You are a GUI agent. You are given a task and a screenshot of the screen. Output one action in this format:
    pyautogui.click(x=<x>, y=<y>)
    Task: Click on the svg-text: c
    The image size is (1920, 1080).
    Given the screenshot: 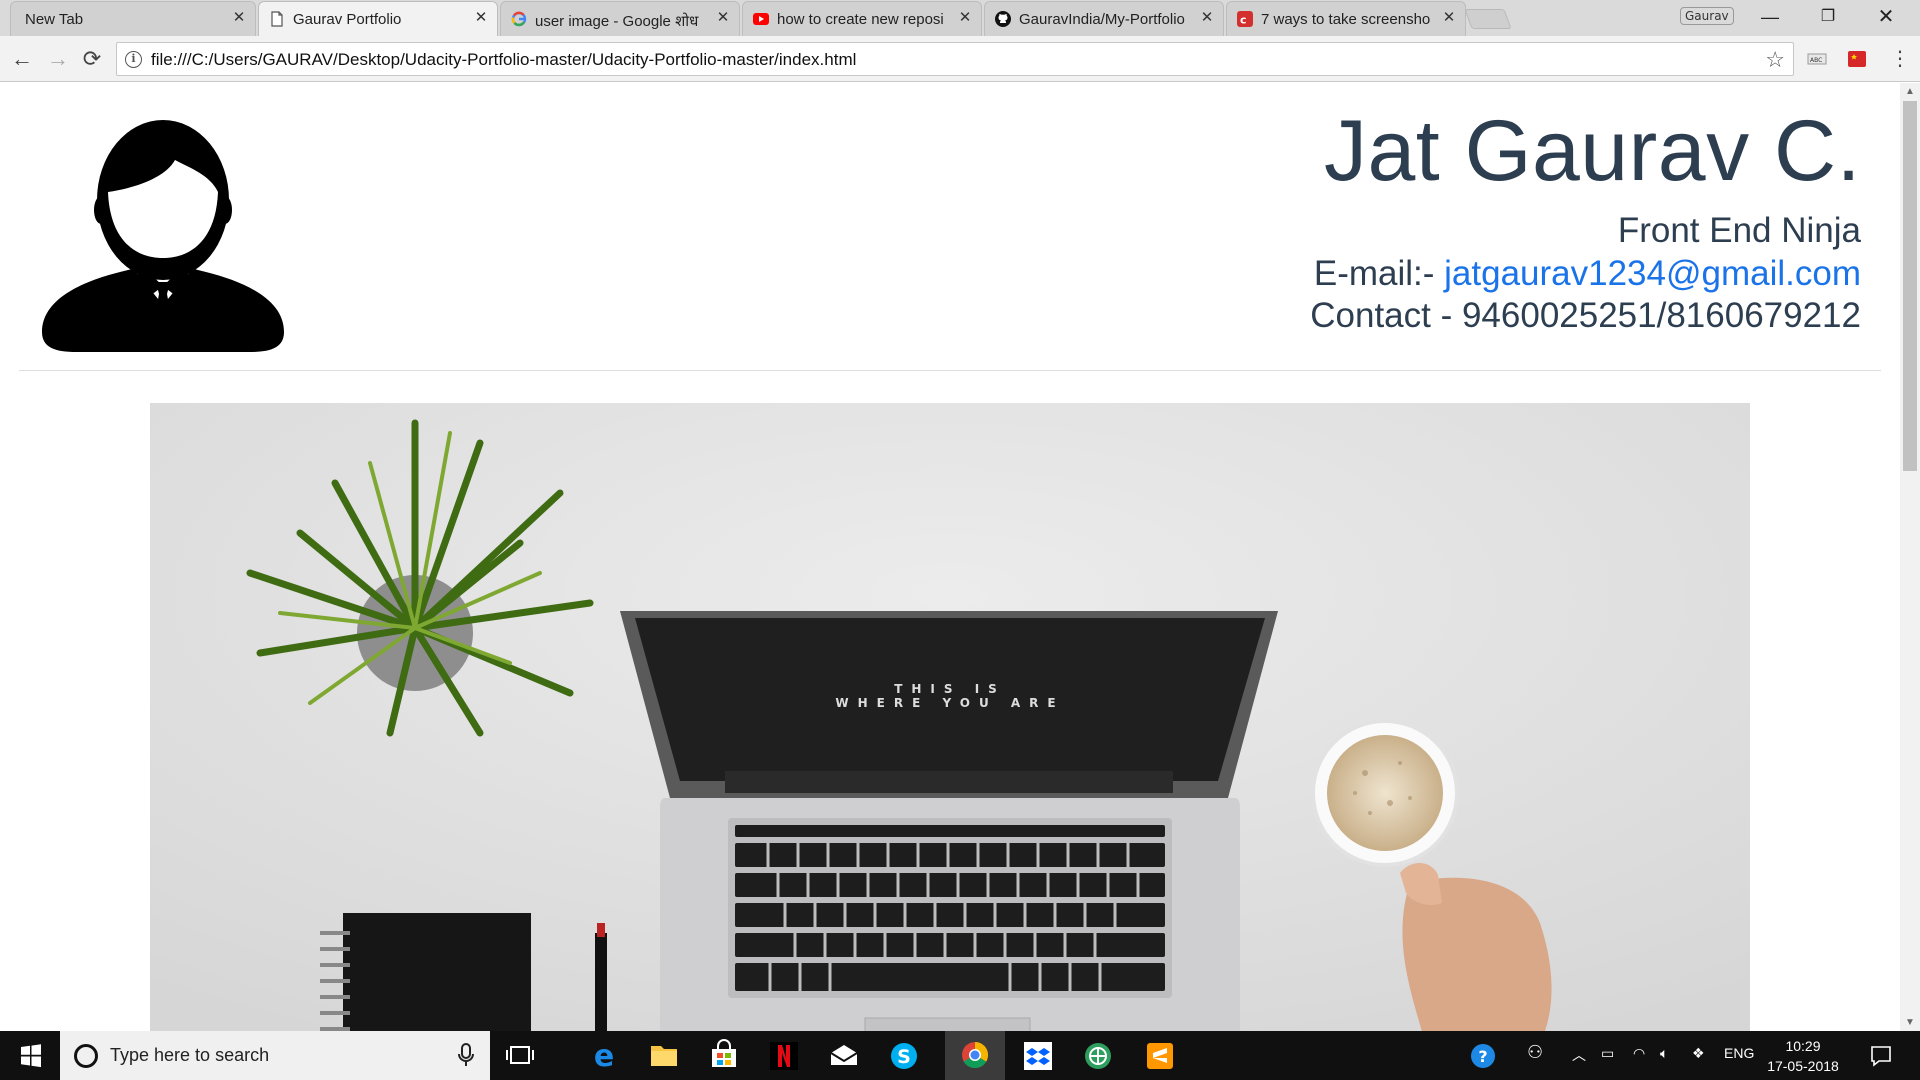 What is the action you would take?
    pyautogui.click(x=1243, y=20)
    